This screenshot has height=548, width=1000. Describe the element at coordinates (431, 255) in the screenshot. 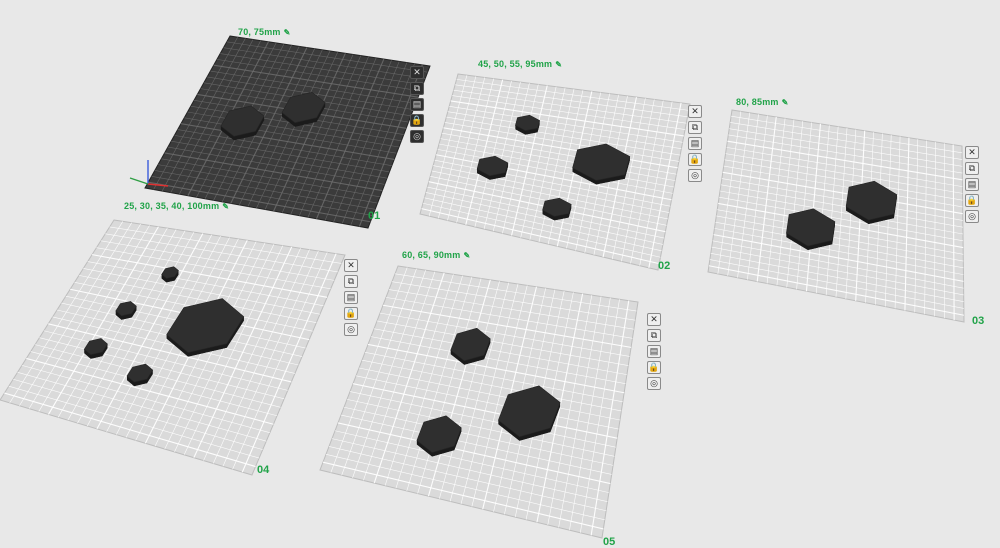

I see `plate-size-text: 60, 65, 90mm` at that location.